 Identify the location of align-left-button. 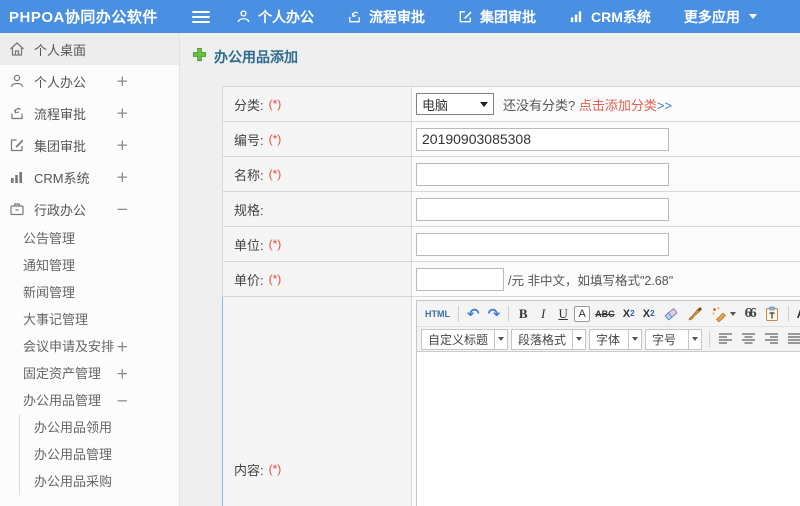
(725, 339).